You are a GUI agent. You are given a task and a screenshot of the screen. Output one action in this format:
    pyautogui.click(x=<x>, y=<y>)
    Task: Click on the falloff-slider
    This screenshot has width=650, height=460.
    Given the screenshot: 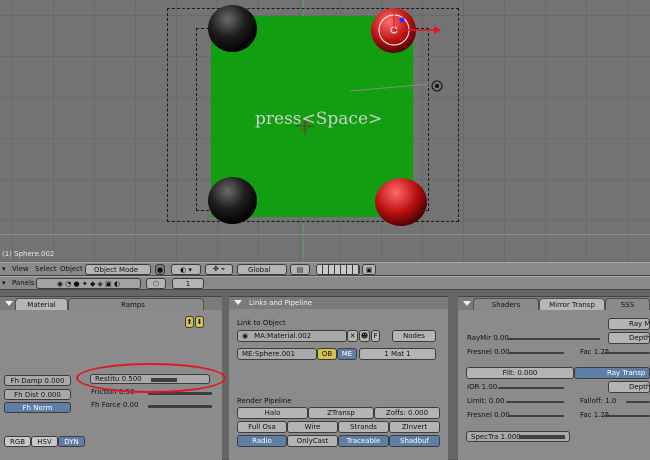 What is the action you would take?
    pyautogui.click(x=638, y=402)
    